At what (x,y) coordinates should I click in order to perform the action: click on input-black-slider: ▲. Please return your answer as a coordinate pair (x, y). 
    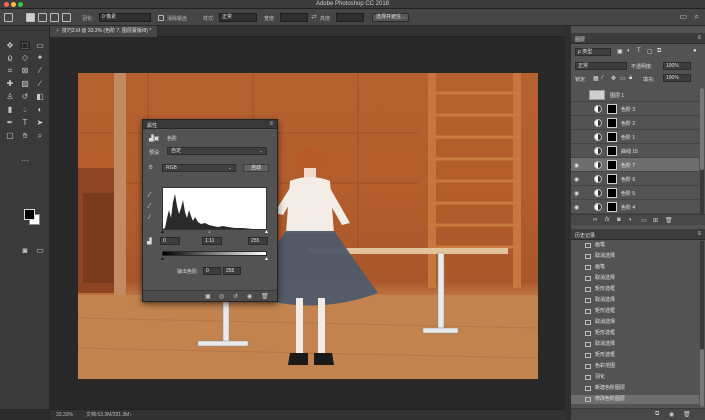
    Looking at the image, I should click on (162, 232).